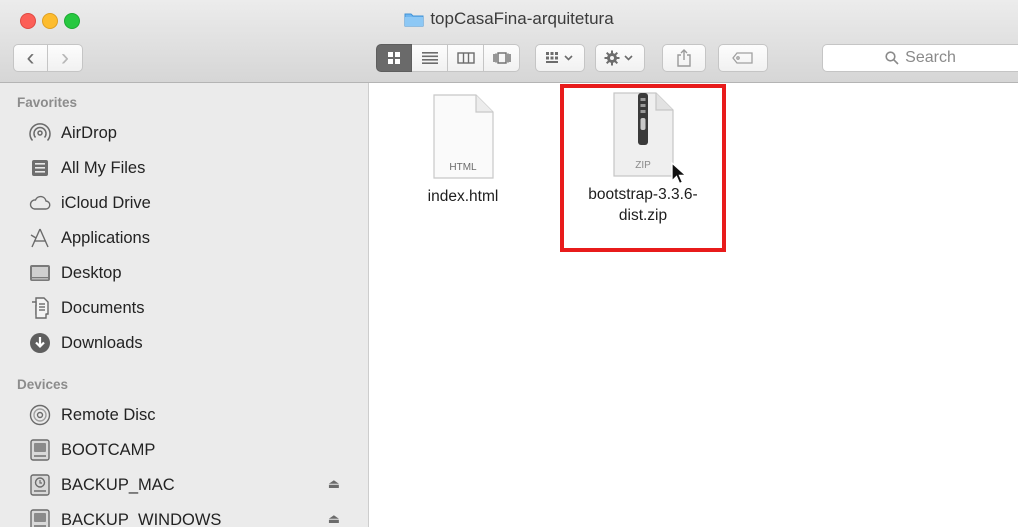  I want to click on view-mode-segment, so click(448, 58).